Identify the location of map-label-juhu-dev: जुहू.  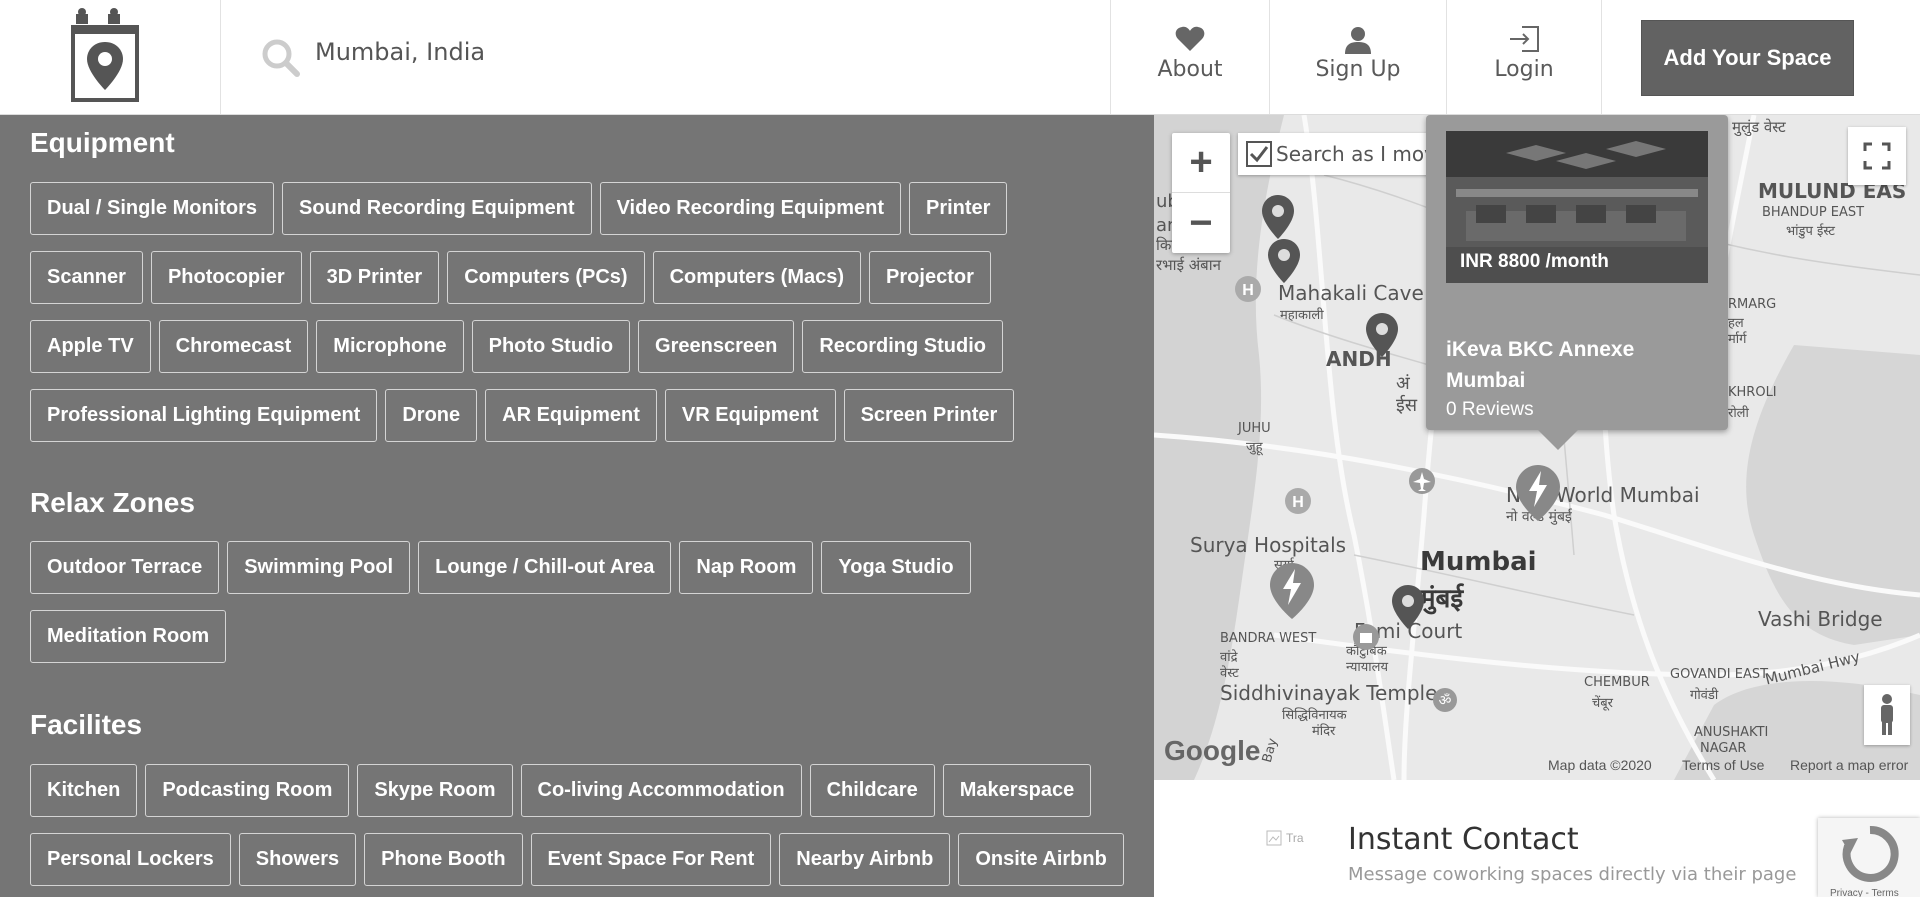
(1254, 447).